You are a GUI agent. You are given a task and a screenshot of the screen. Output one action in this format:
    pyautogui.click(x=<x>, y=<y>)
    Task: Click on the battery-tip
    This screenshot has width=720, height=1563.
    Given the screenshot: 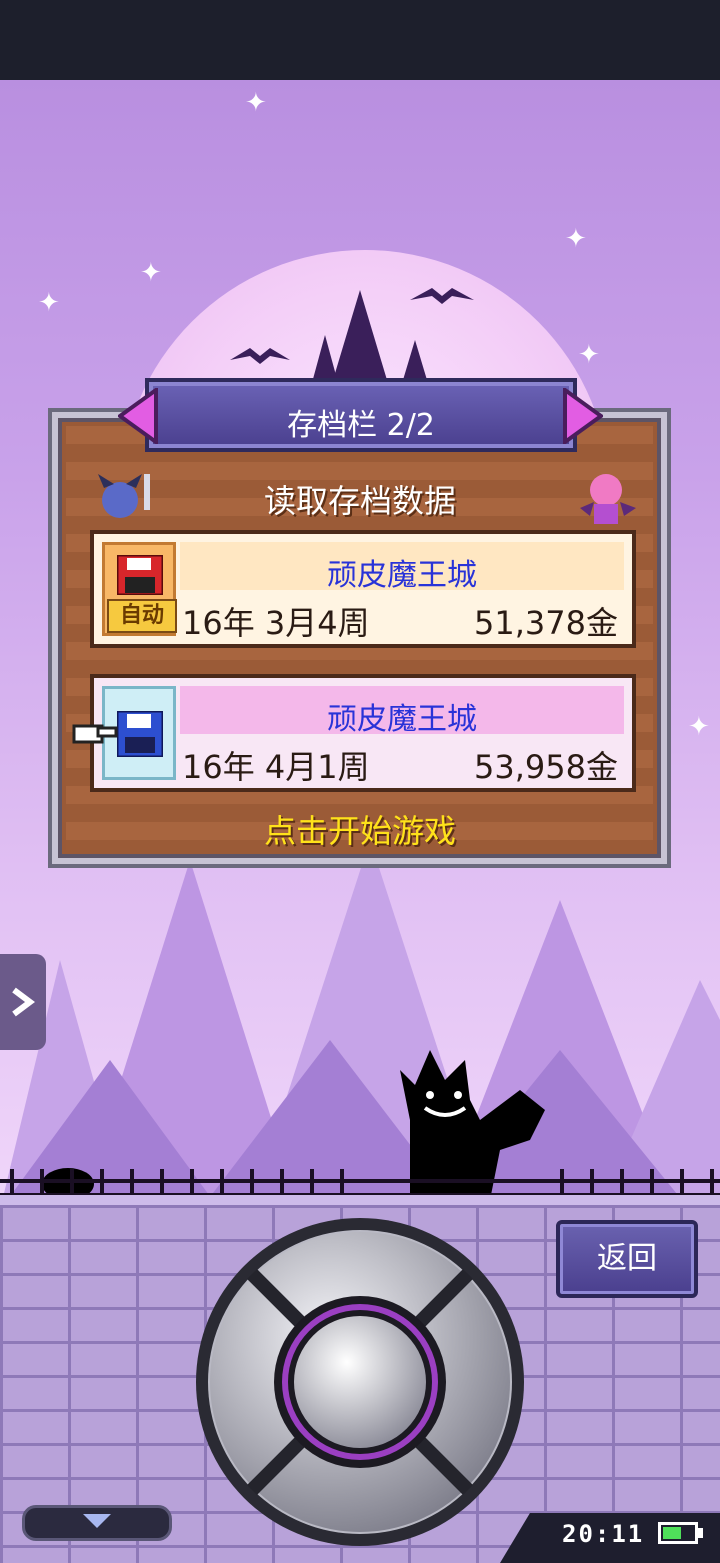 What is the action you would take?
    pyautogui.click(x=700, y=1533)
    